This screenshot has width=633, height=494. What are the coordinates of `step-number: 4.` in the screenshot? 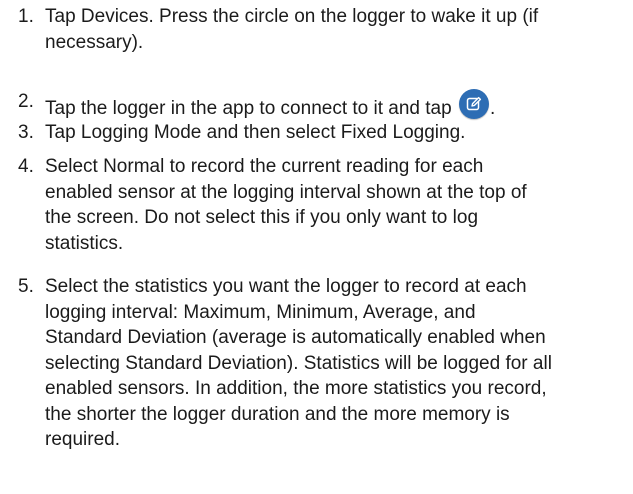 It's located at (26, 166).